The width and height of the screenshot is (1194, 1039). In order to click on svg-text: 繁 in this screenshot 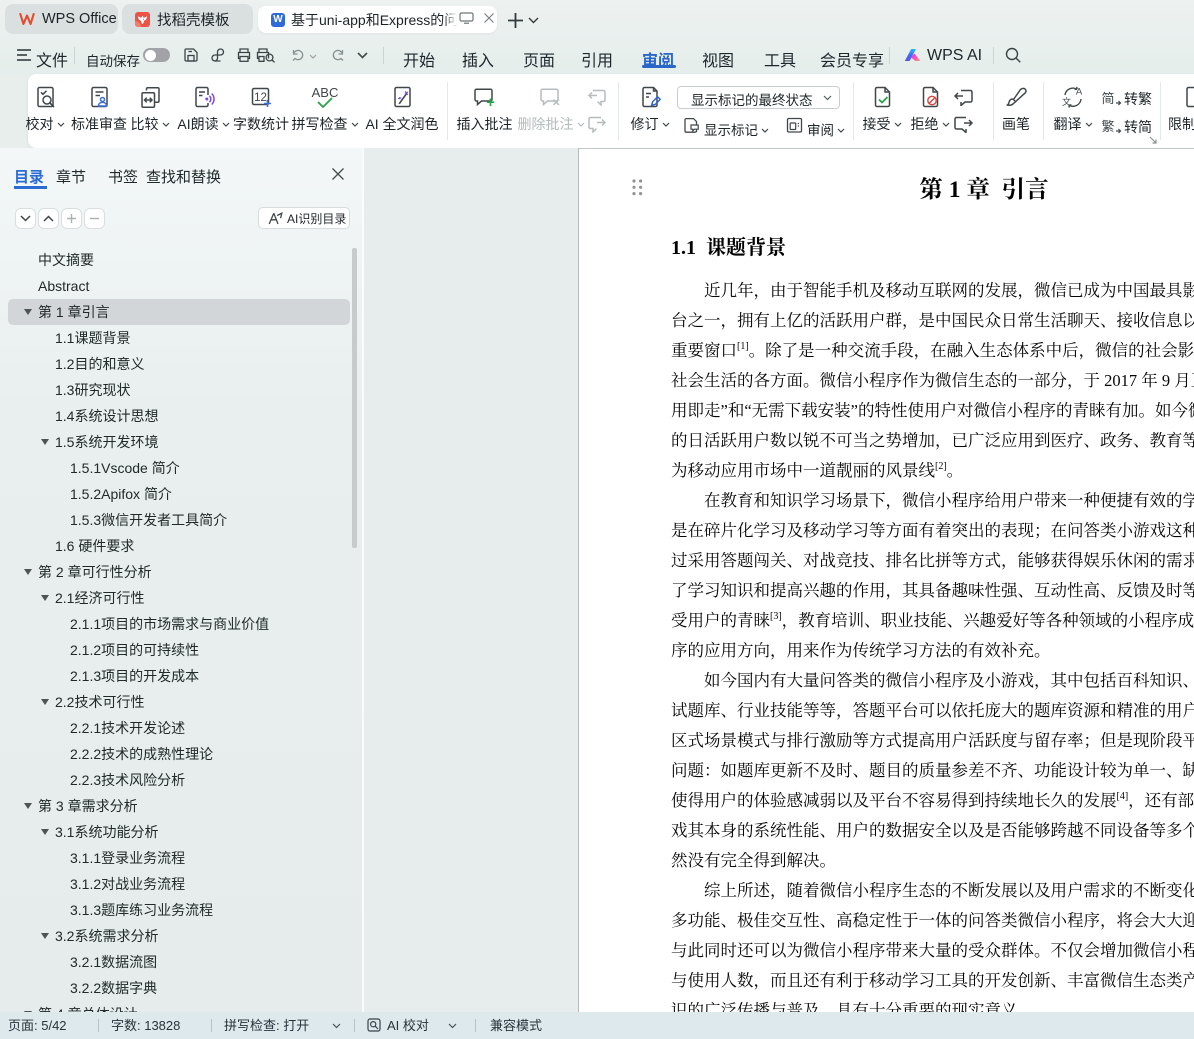, I will do `click(1107, 126)`.